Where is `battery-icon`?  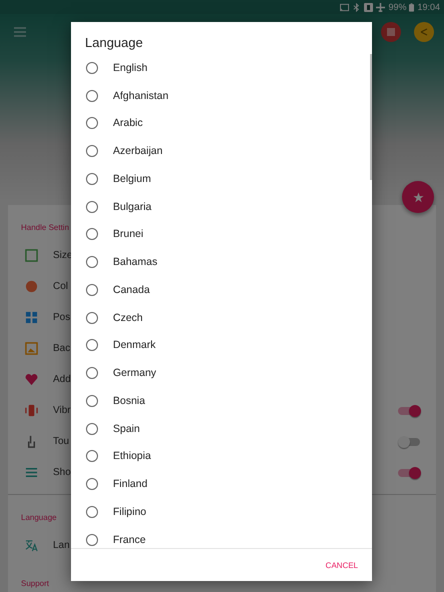 battery-icon is located at coordinates (411, 7).